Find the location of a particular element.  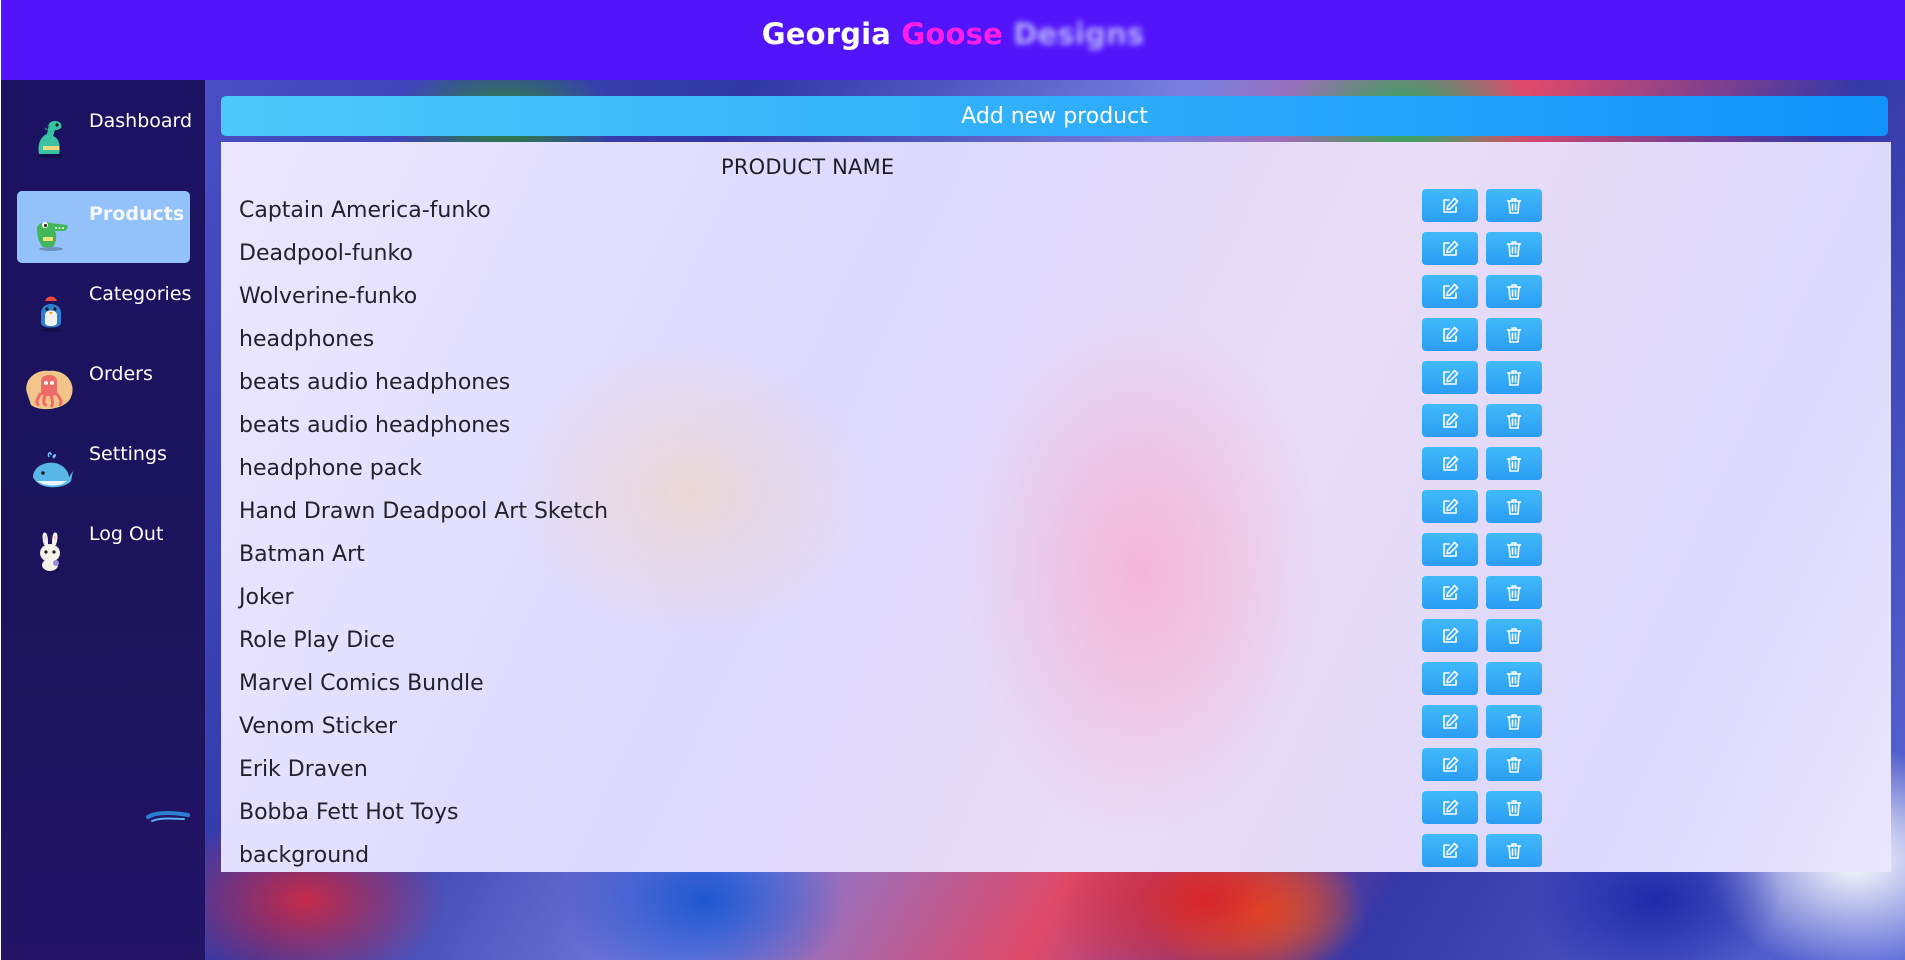

product-name-cell: background is located at coordinates (304, 855).